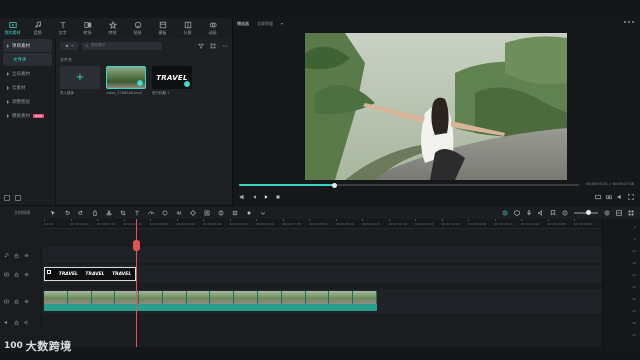  What do you see at coordinates (212, 28) in the screenshot?
I see `toolbar-animation: 动画` at bounding box center [212, 28].